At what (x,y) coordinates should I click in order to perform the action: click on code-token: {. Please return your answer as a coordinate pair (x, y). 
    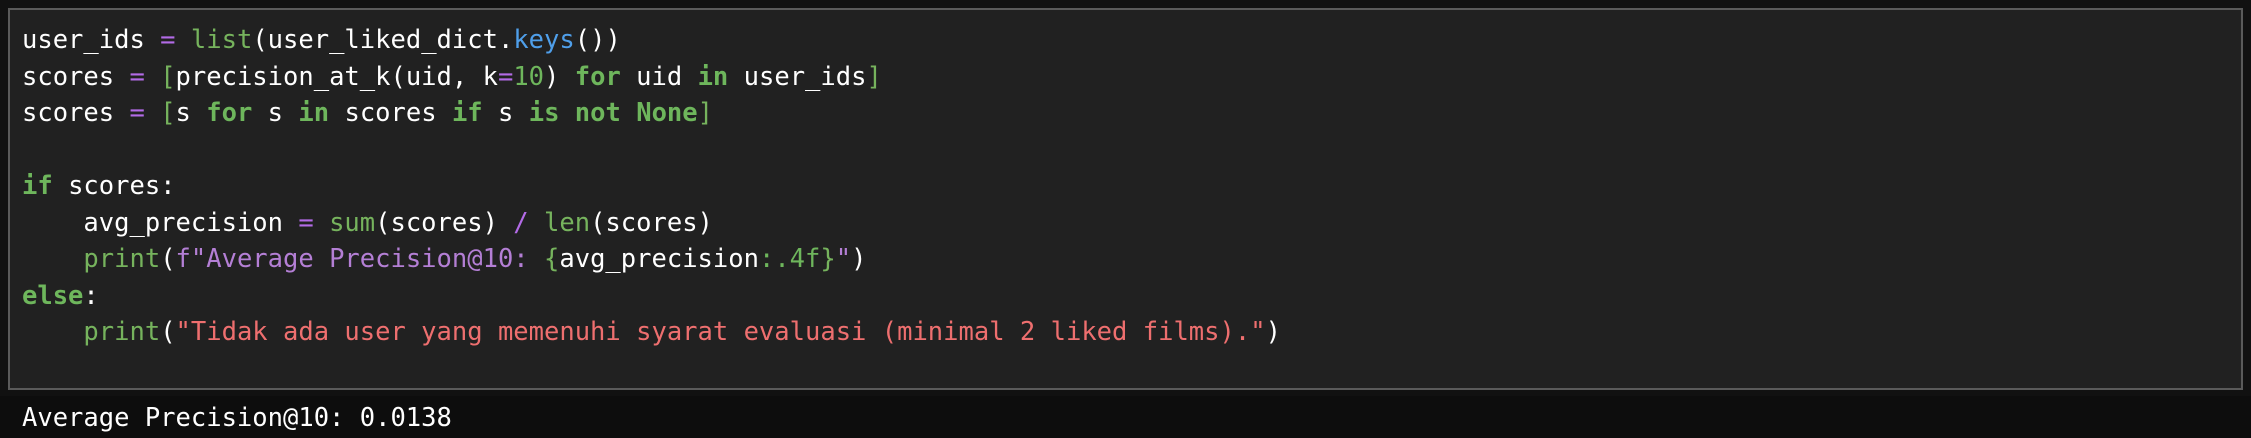
    Looking at the image, I should click on (552, 259).